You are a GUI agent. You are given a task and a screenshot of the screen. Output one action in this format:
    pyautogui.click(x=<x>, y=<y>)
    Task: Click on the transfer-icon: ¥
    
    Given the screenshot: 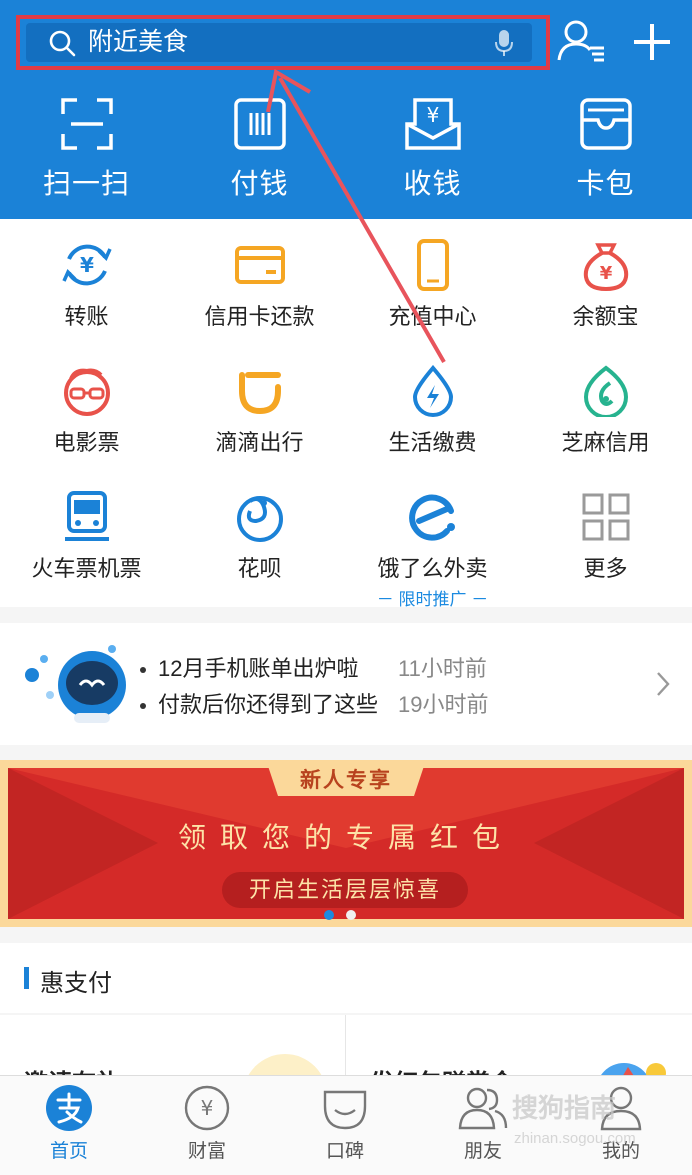 What is the action you would take?
    pyautogui.click(x=86, y=265)
    